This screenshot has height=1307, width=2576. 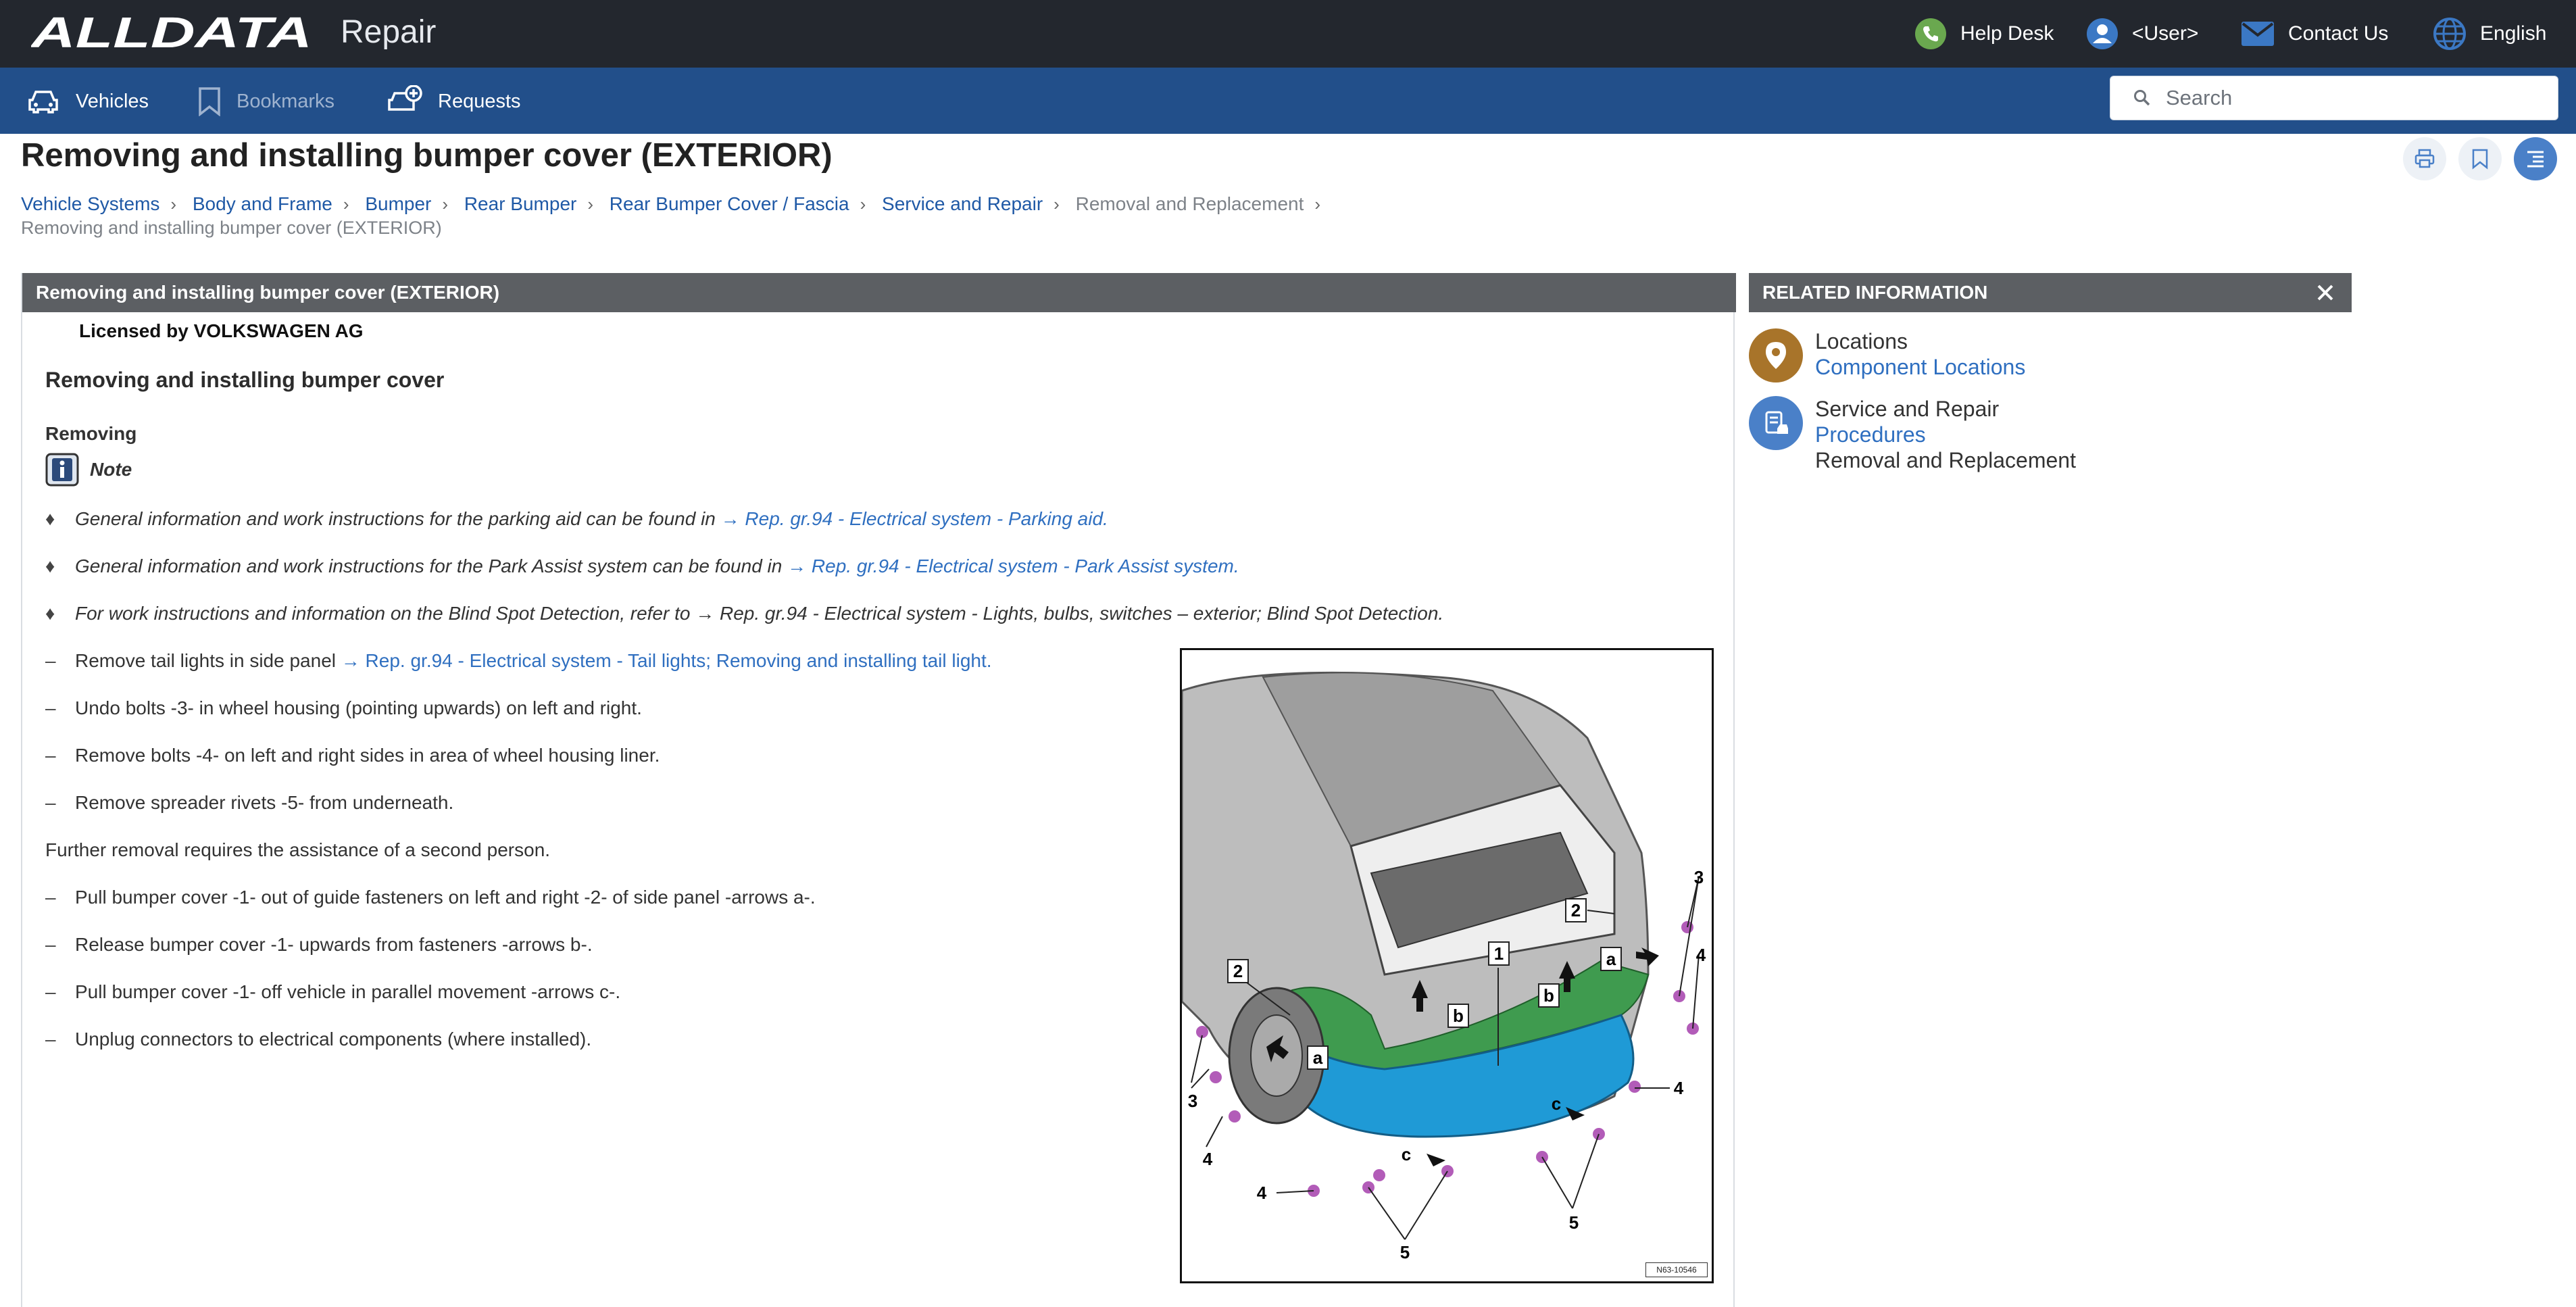 I want to click on globe-icon, so click(x=2449, y=34).